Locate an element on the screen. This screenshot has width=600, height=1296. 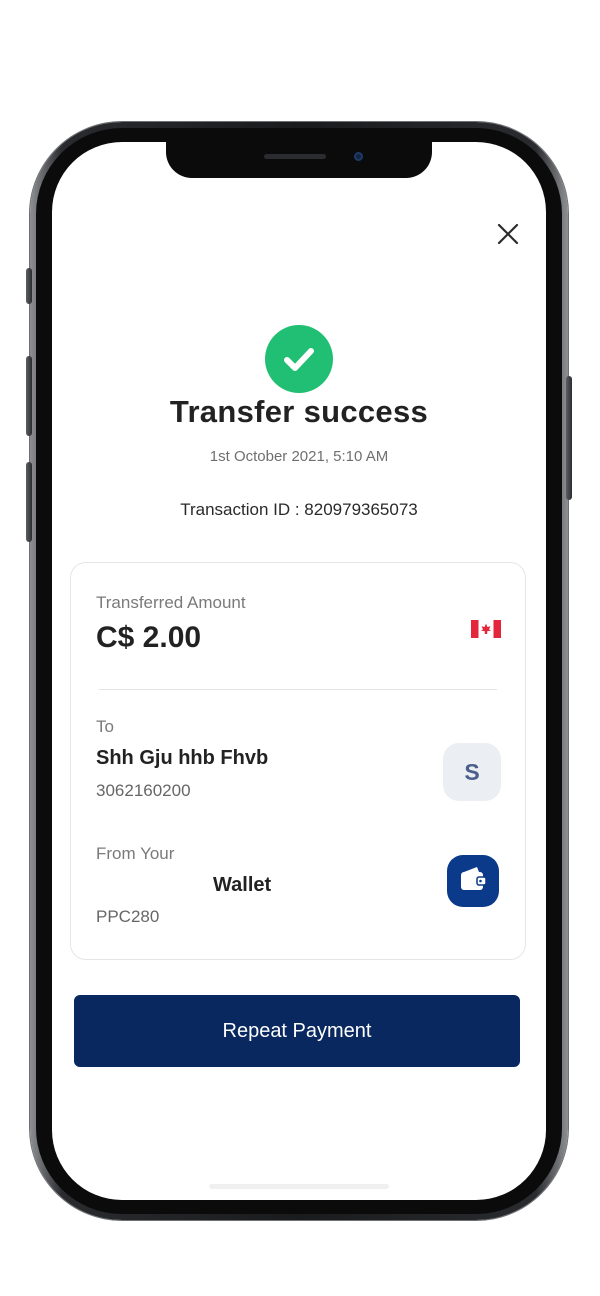
transaction-datetime: 1st October 2021, 5:10 AM is located at coordinates (299, 456).